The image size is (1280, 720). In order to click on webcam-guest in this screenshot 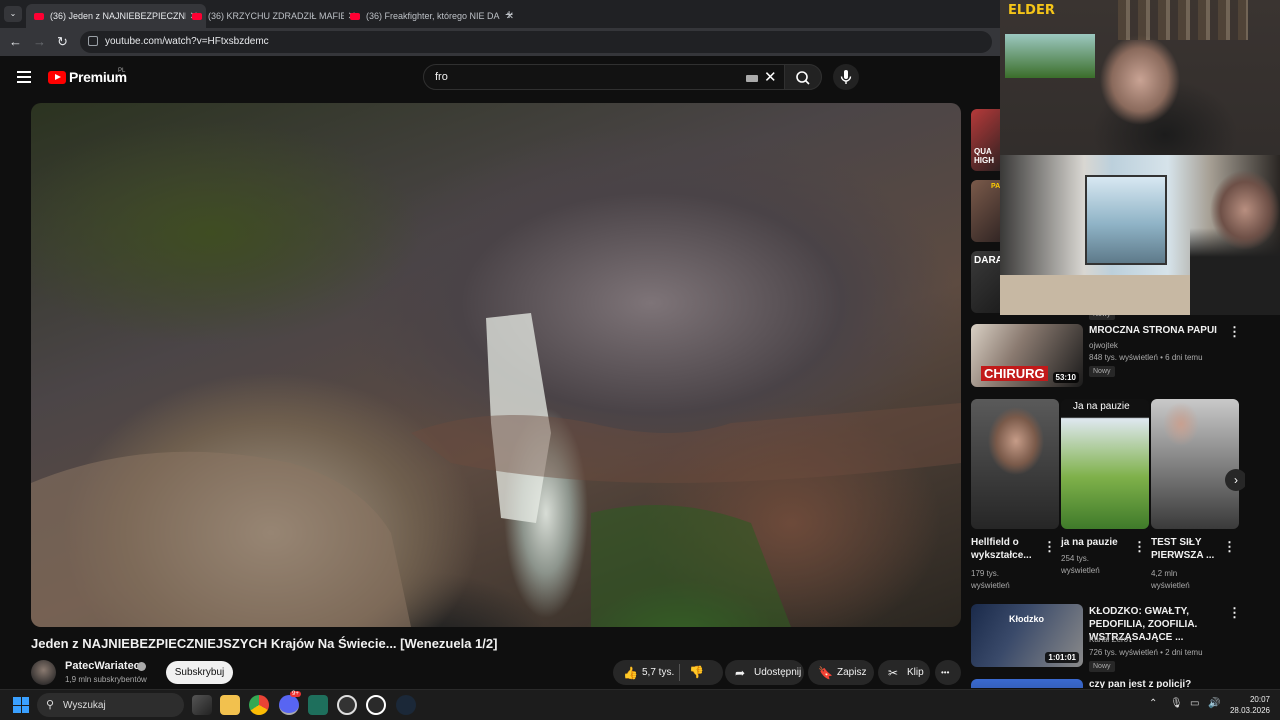, I will do `click(1235, 242)`.